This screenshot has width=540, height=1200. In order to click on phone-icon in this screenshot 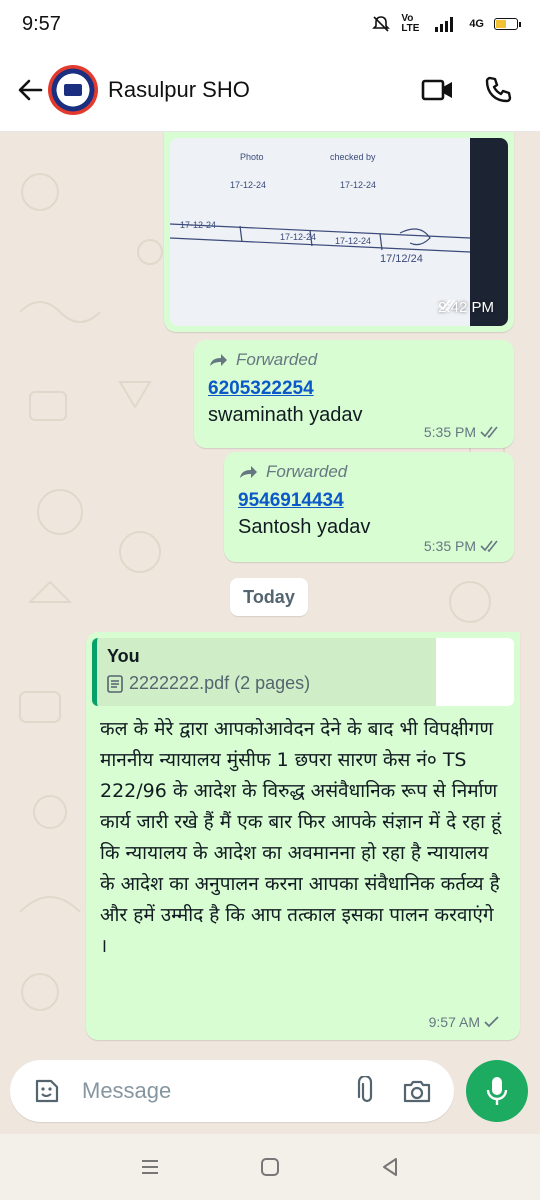, I will do `click(498, 89)`.